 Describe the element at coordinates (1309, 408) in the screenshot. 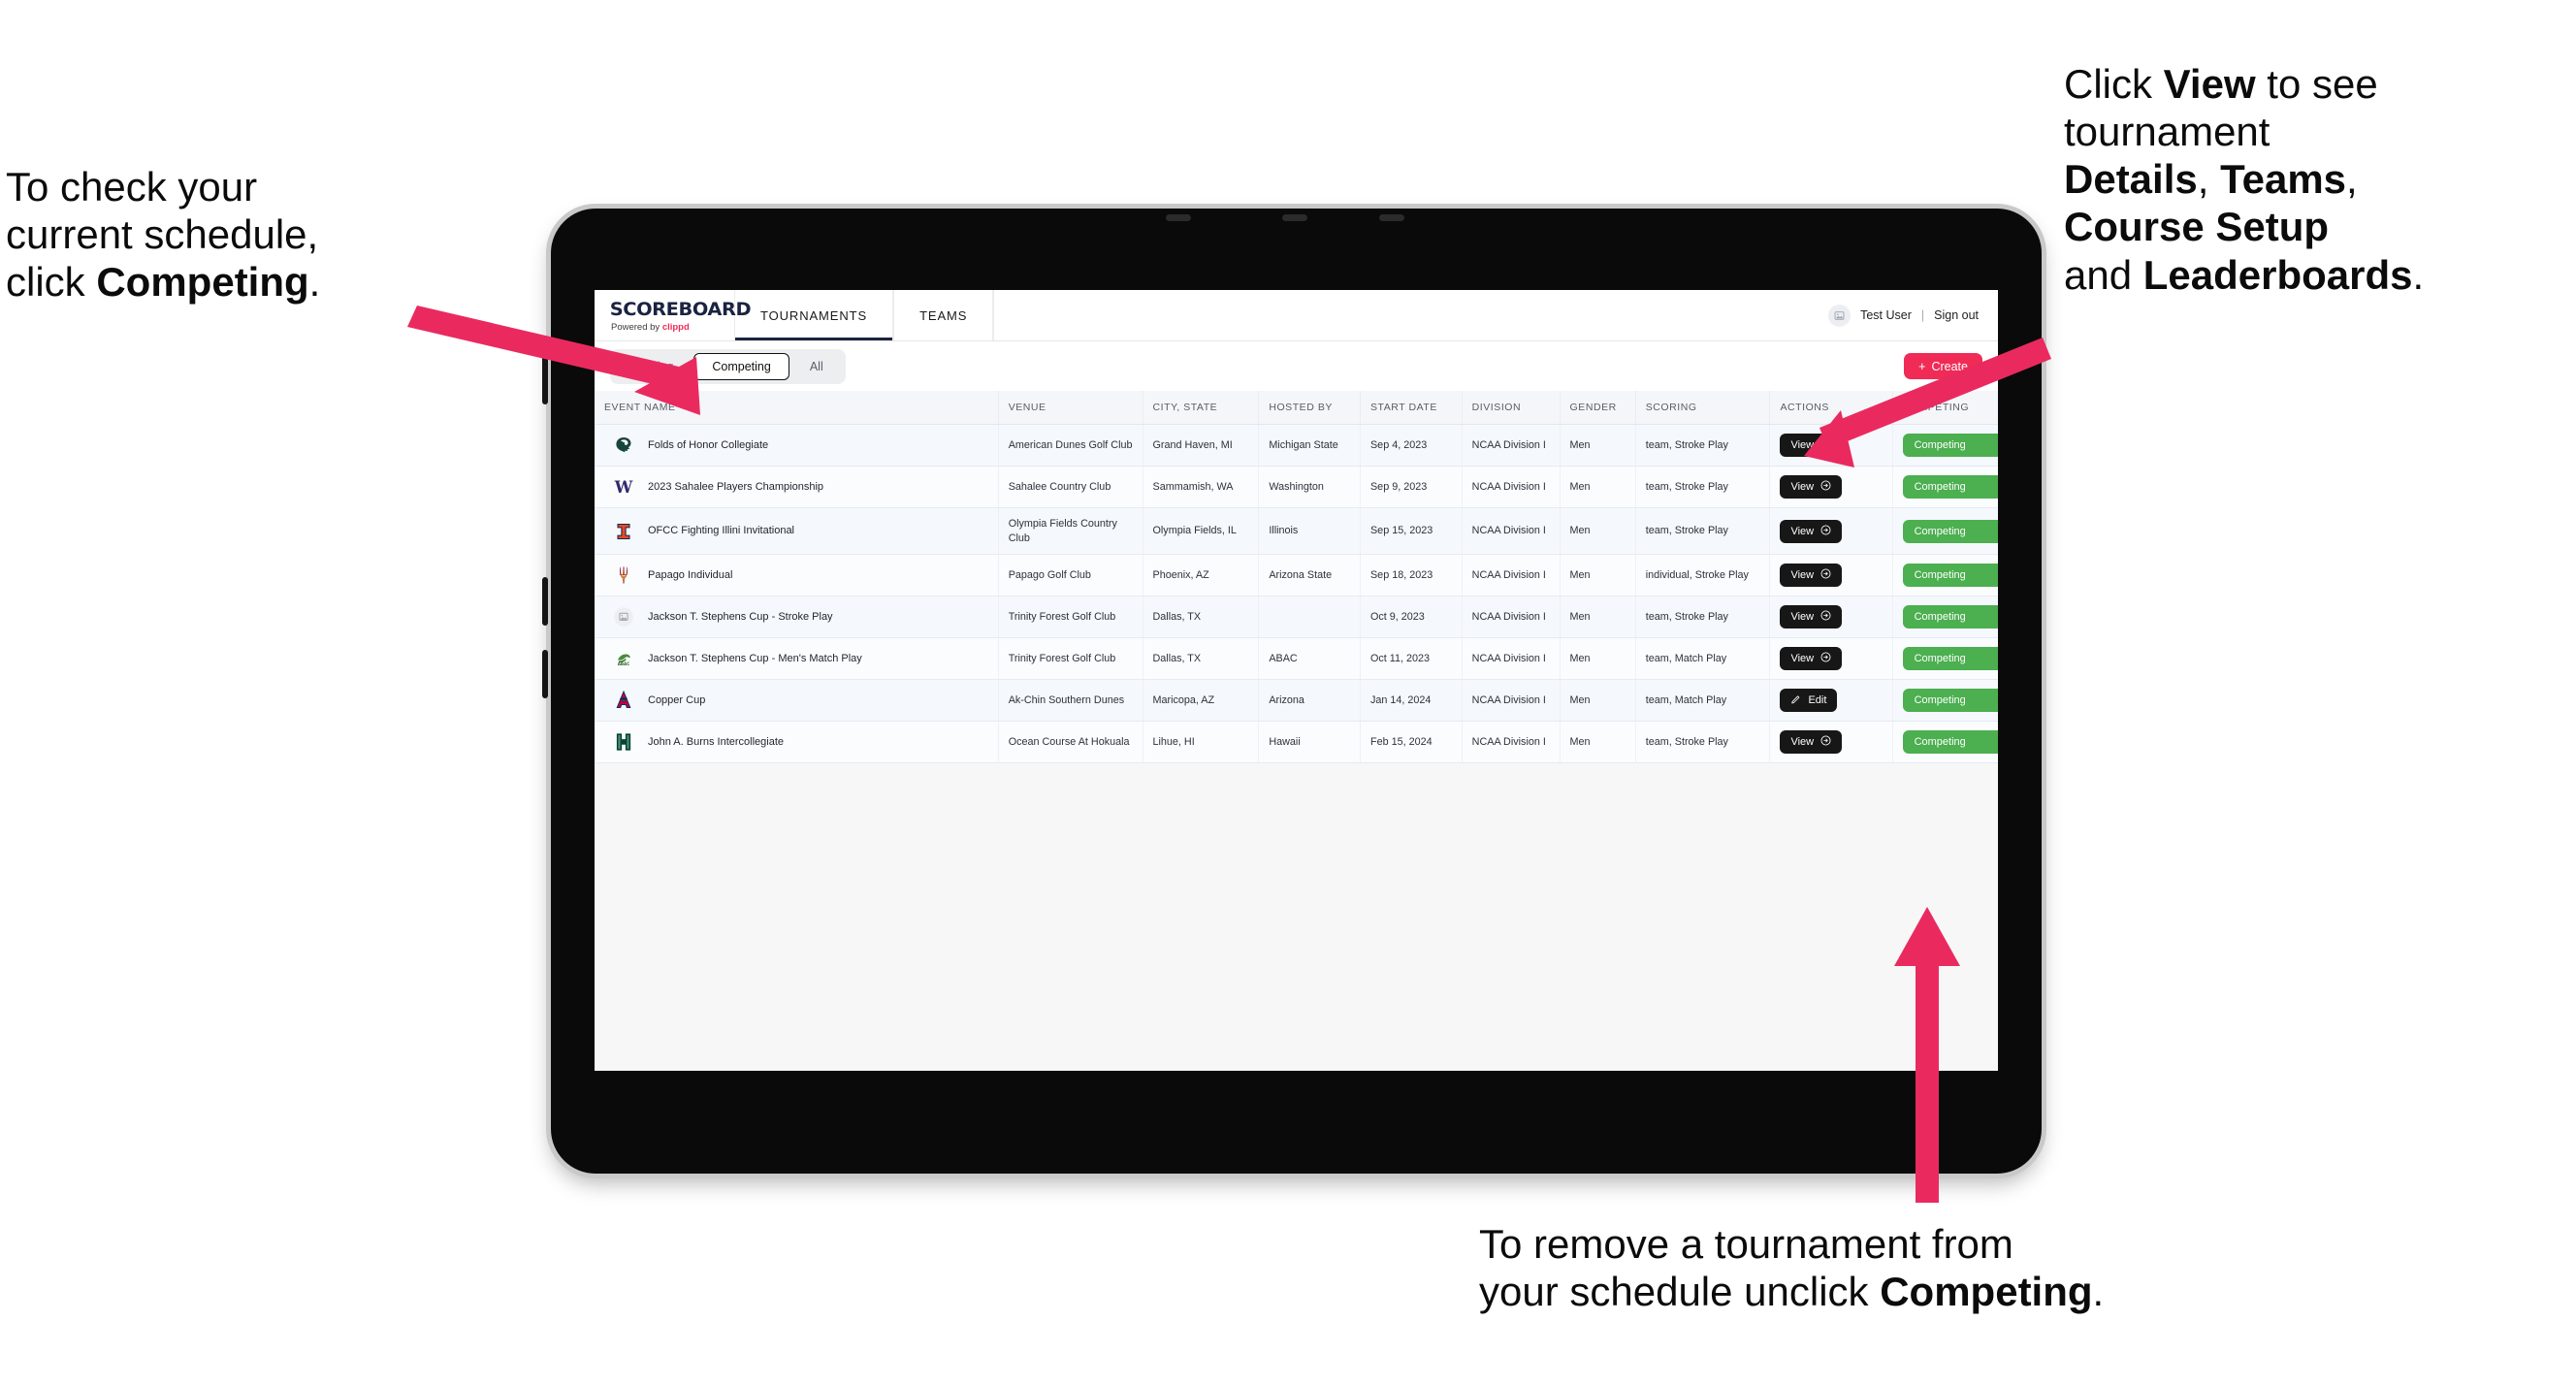

I see `column-header-hosted-by: HOSTED BY` at that location.